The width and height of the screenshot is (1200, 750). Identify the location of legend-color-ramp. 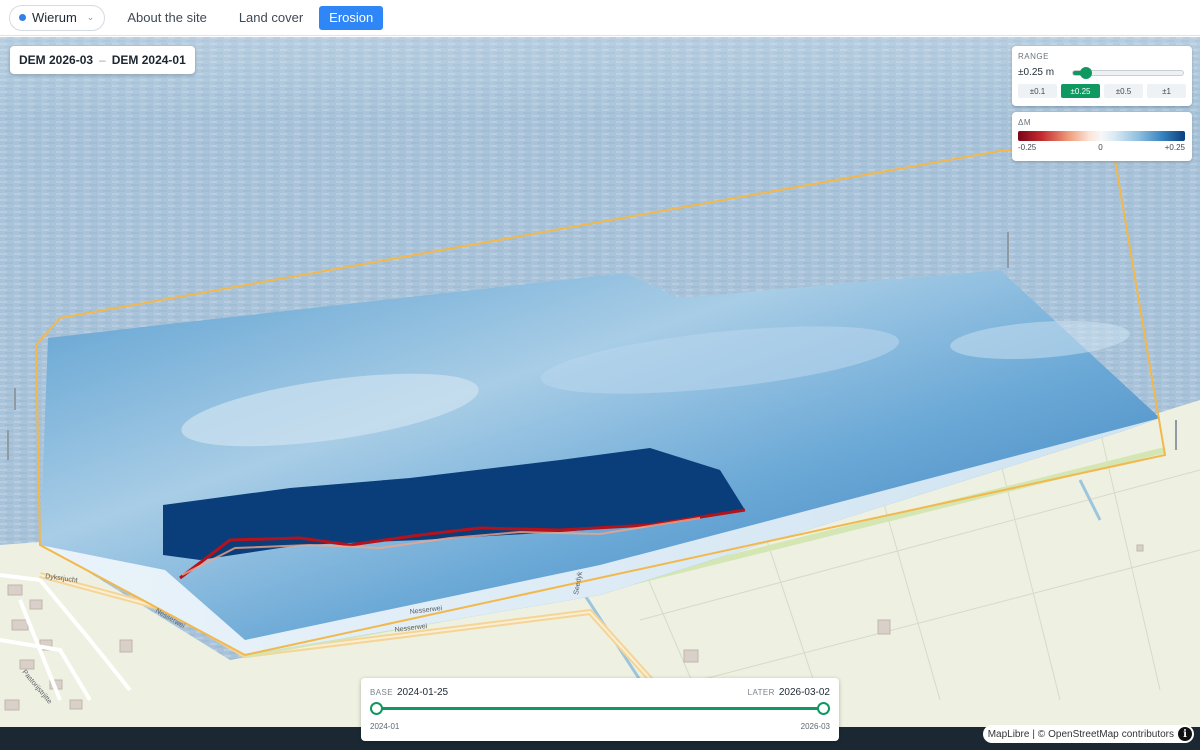
(1101, 136).